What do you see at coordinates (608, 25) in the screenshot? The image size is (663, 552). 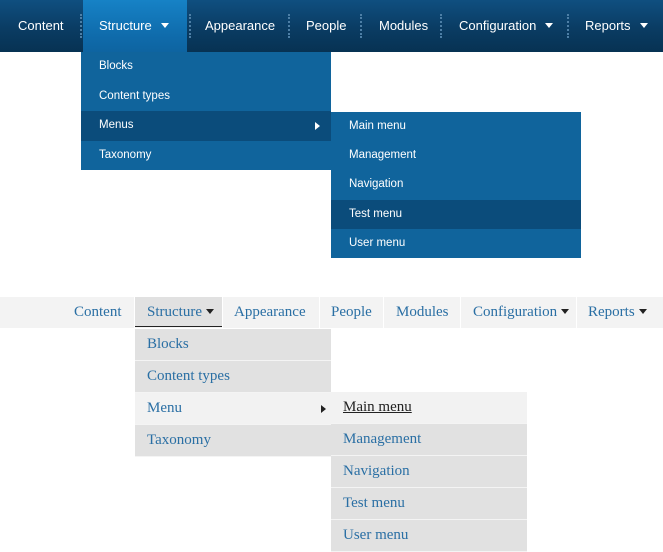 I see `top-menu-reports-label: Reports` at bounding box center [608, 25].